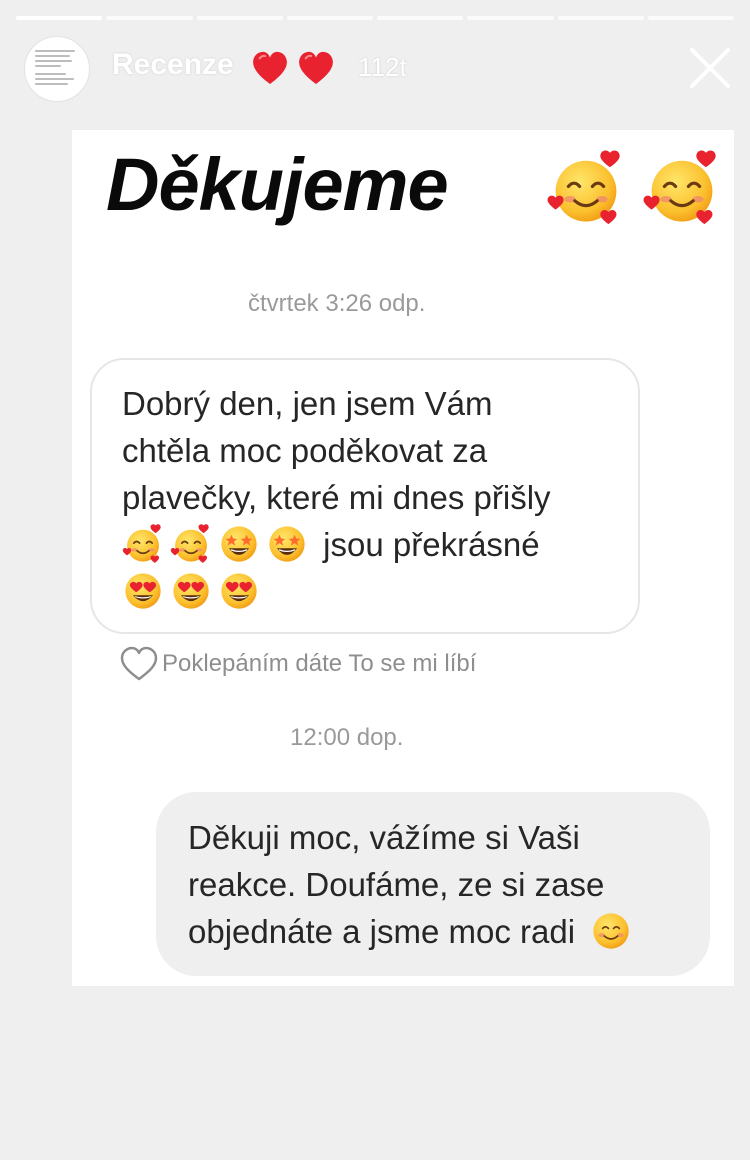 The width and height of the screenshot is (750, 1160). Describe the element at coordinates (293, 68) in the screenshot. I see `story-title-hearts` at that location.